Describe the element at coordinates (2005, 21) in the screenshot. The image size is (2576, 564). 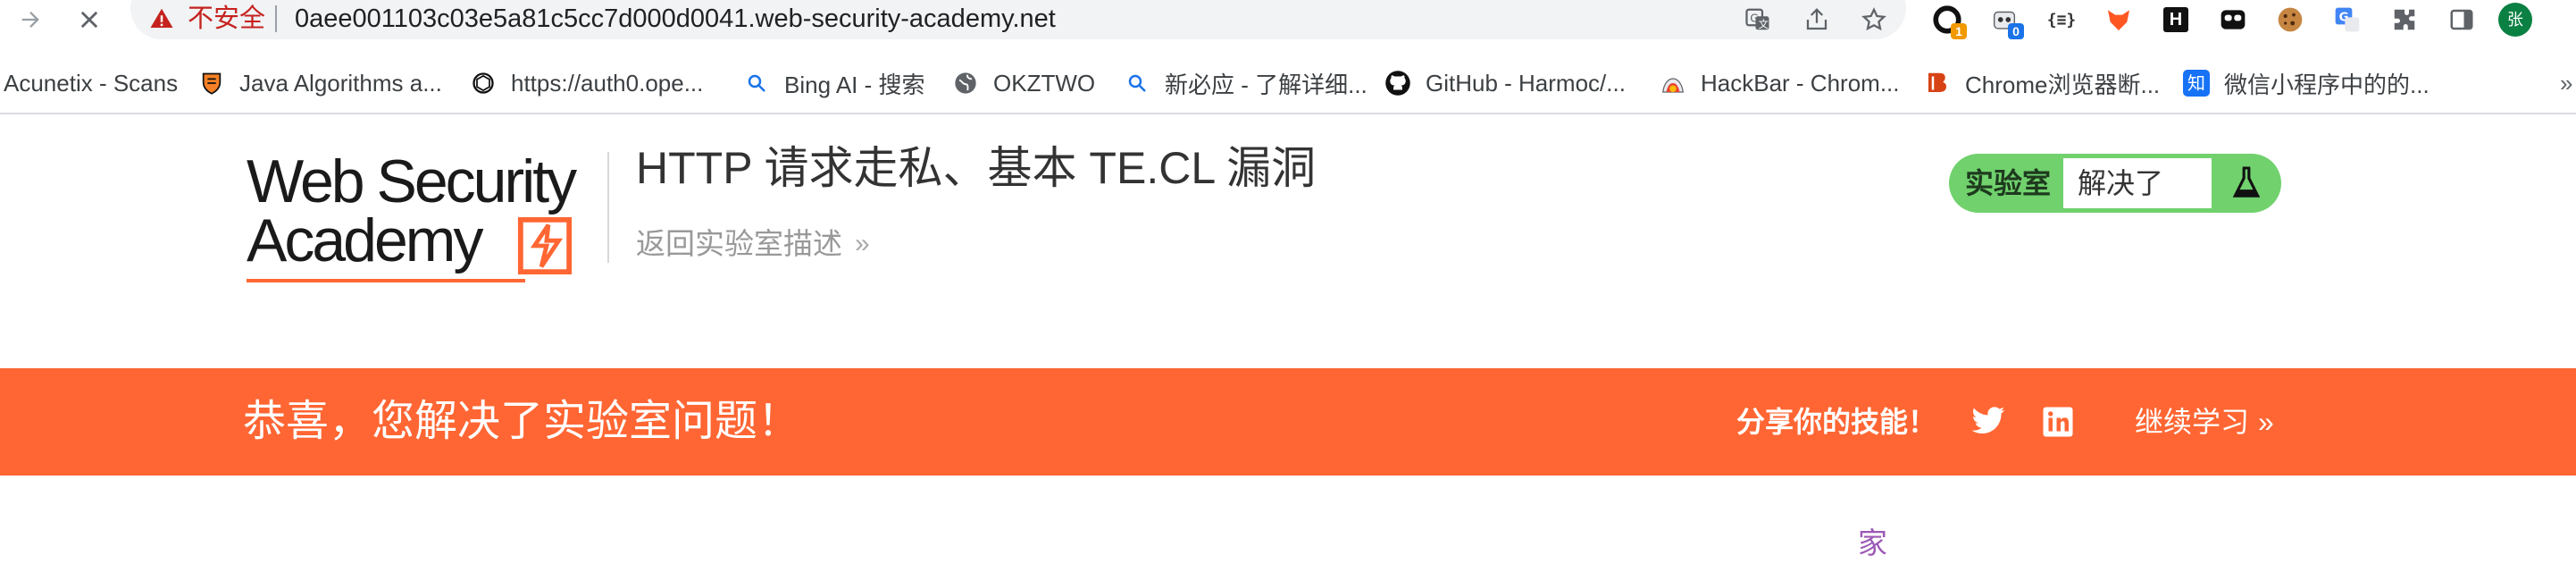
I see `robot-extension-icon: 0` at that location.